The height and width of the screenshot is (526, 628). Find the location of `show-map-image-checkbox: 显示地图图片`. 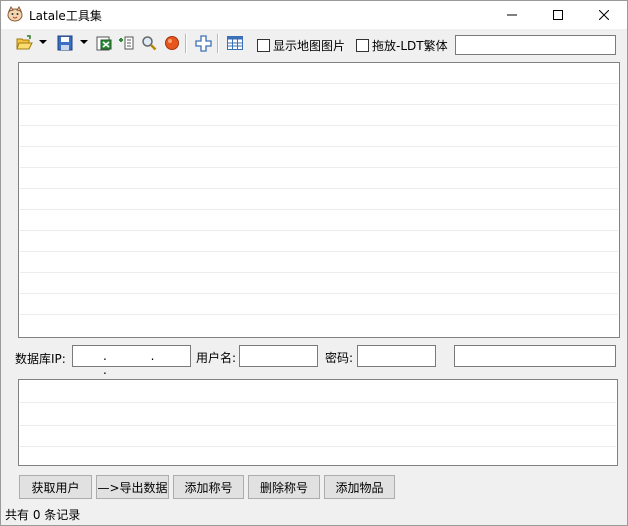

show-map-image-checkbox: 显示地图图片 is located at coordinates (301, 45).